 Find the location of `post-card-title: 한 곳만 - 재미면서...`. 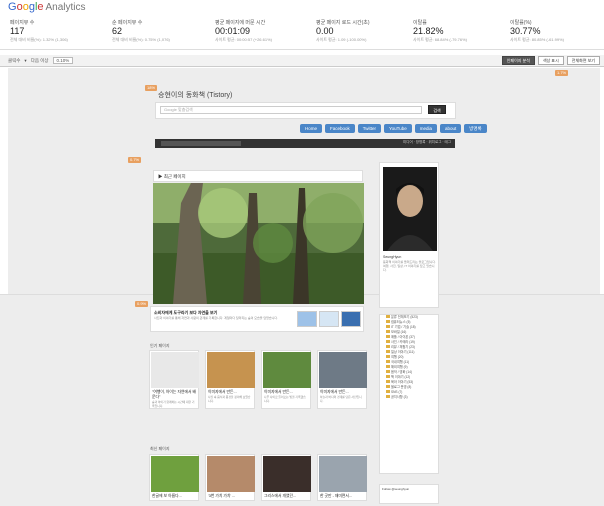

post-card-title: 한 곳만 - 재미면서... is located at coordinates (342, 496).